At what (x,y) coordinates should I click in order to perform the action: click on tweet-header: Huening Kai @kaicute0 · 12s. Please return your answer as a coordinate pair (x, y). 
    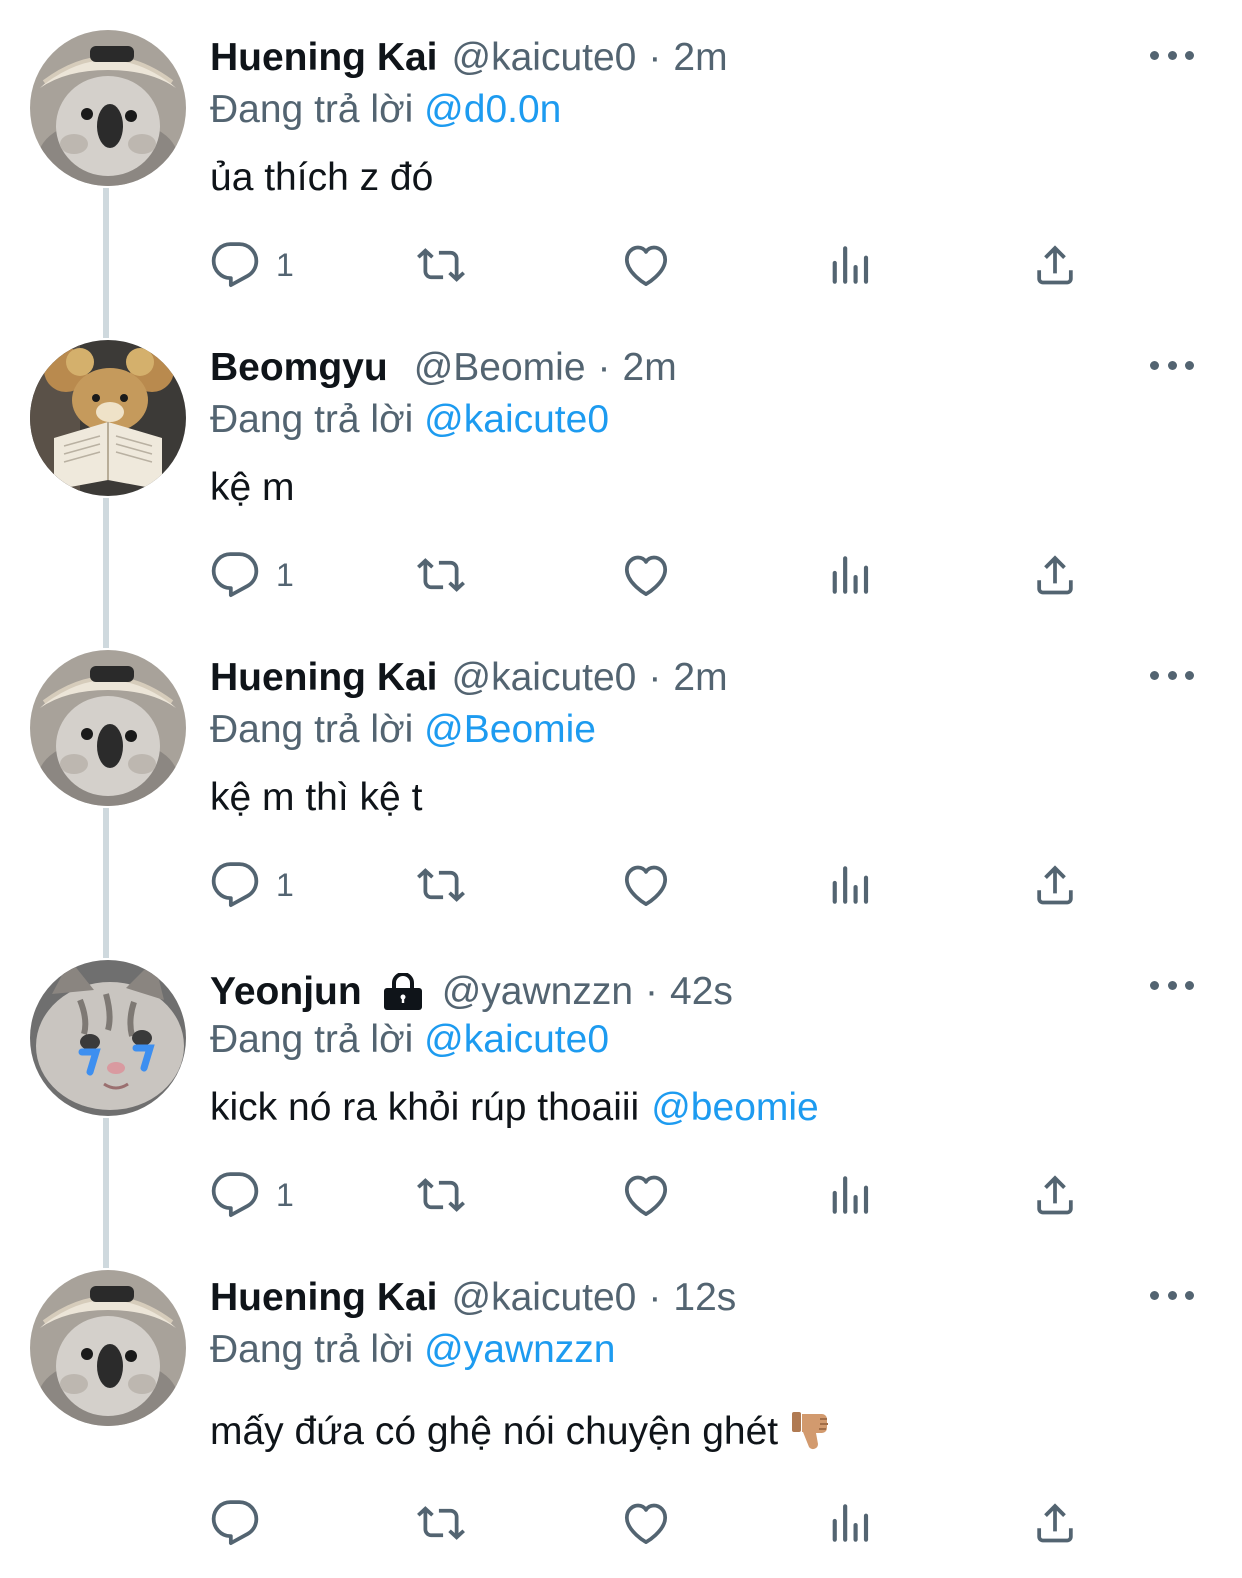
    Looking at the image, I should click on (473, 1298).